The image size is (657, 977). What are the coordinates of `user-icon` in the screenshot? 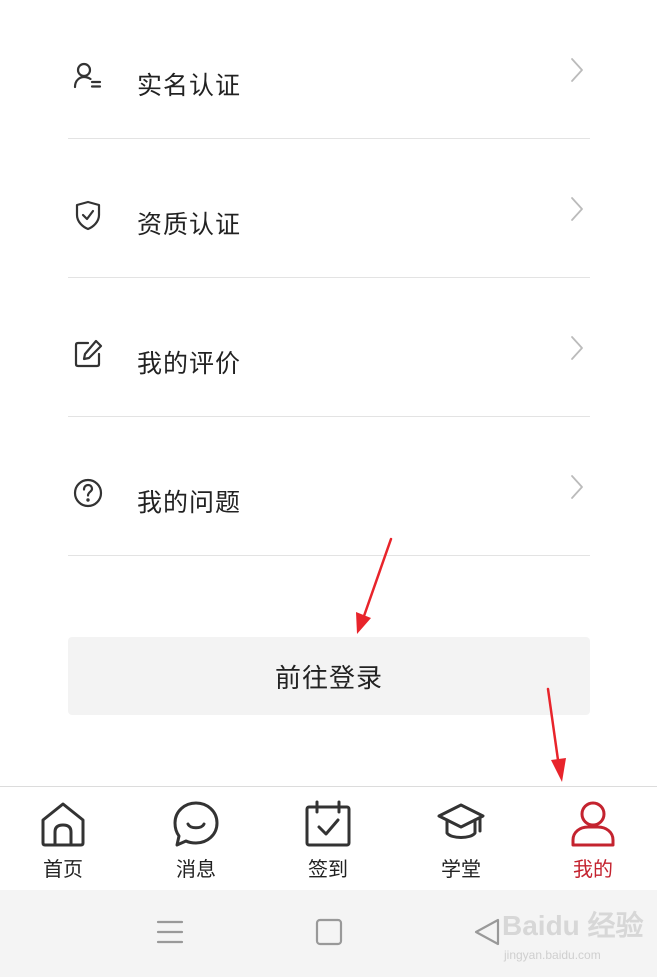 It's located at (593, 824).